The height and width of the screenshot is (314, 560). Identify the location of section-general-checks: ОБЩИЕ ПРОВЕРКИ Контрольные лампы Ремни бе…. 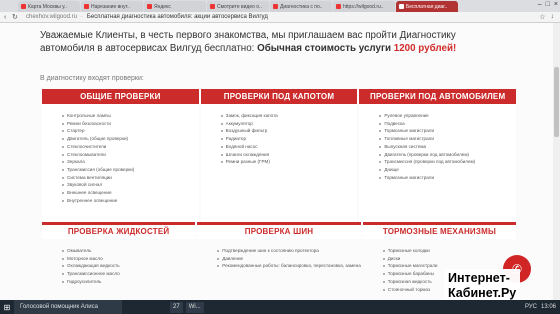
(120, 162).